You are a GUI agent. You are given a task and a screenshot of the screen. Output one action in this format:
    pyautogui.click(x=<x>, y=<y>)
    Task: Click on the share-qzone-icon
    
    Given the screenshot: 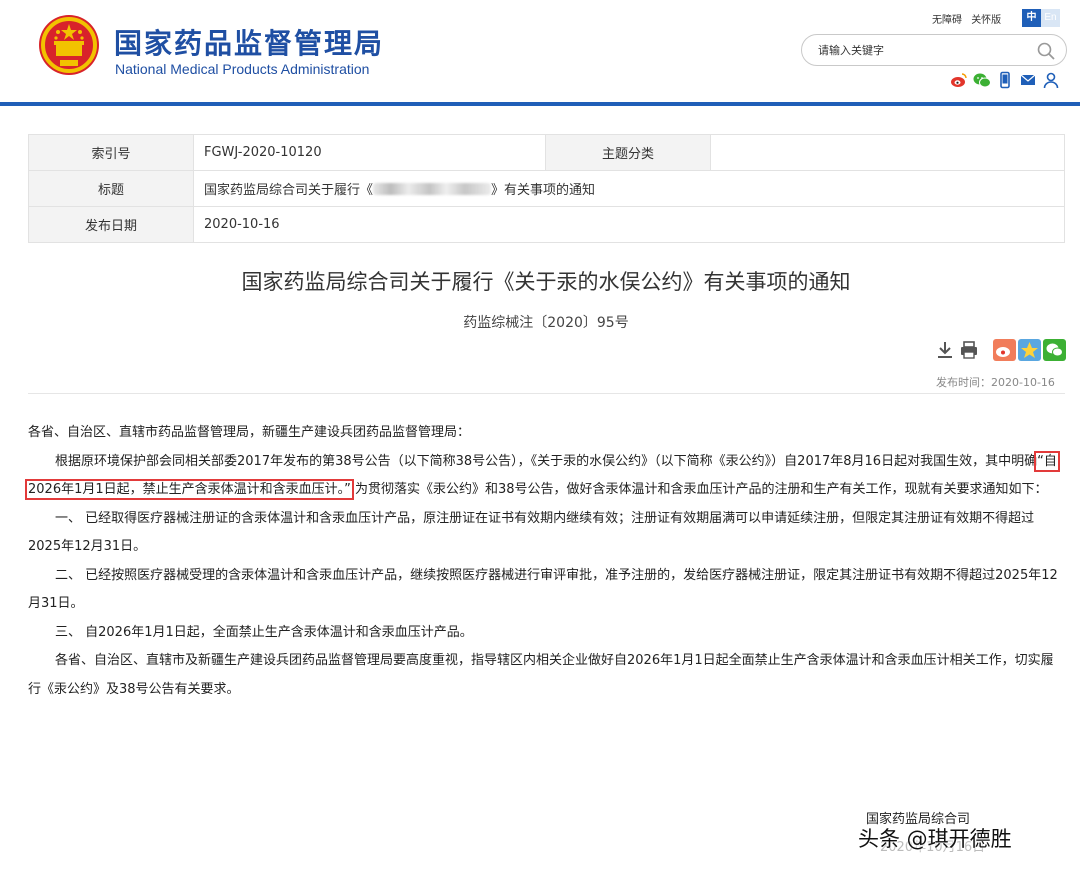 What is the action you would take?
    pyautogui.click(x=1029, y=350)
    